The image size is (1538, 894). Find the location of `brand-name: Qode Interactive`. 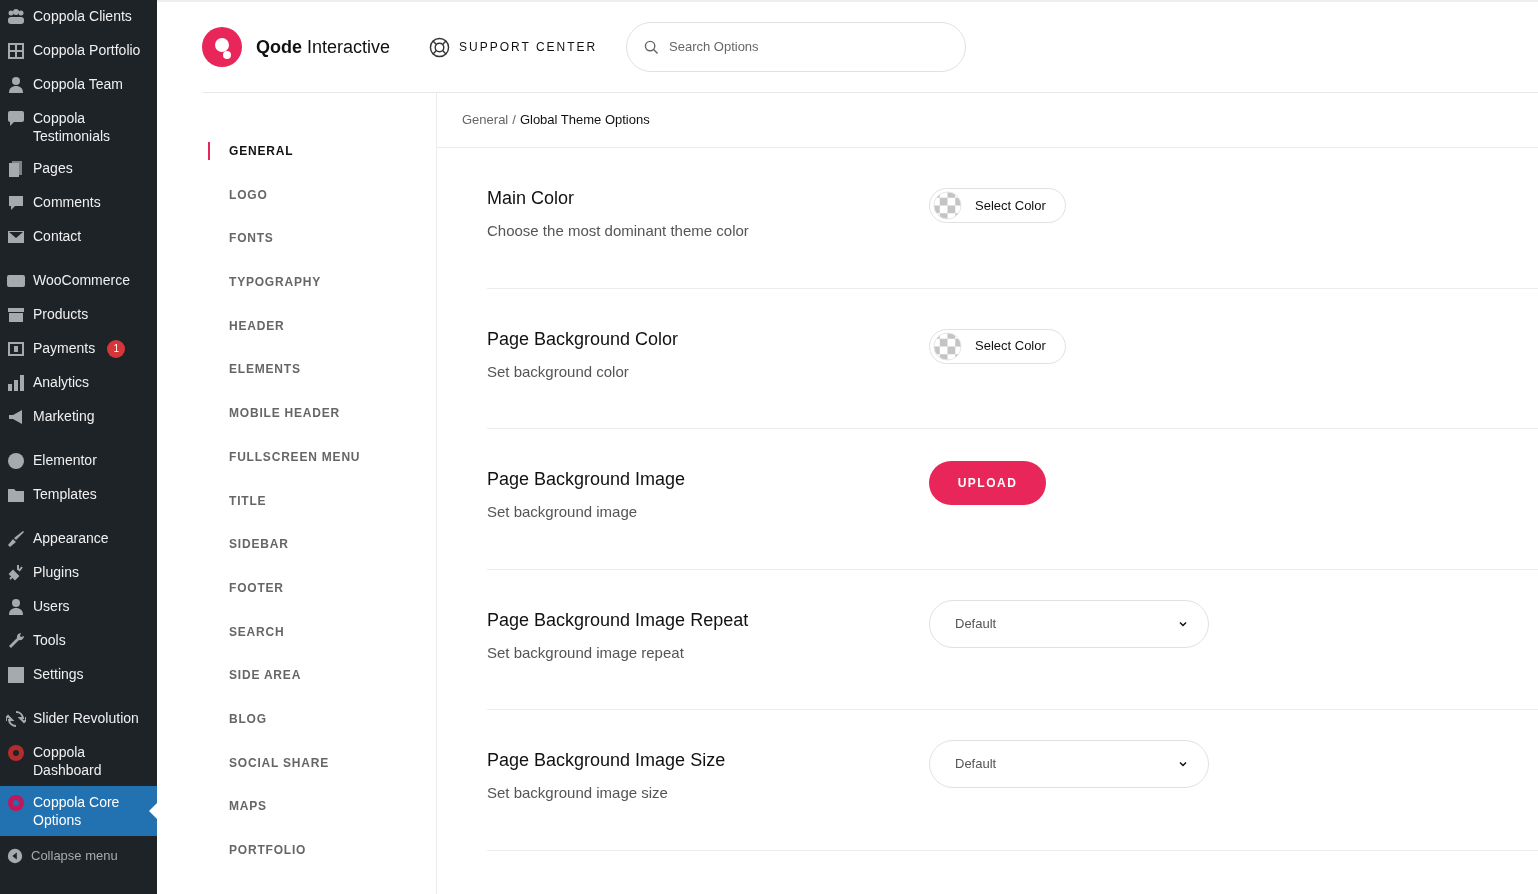

brand-name: Qode Interactive is located at coordinates (323, 47).